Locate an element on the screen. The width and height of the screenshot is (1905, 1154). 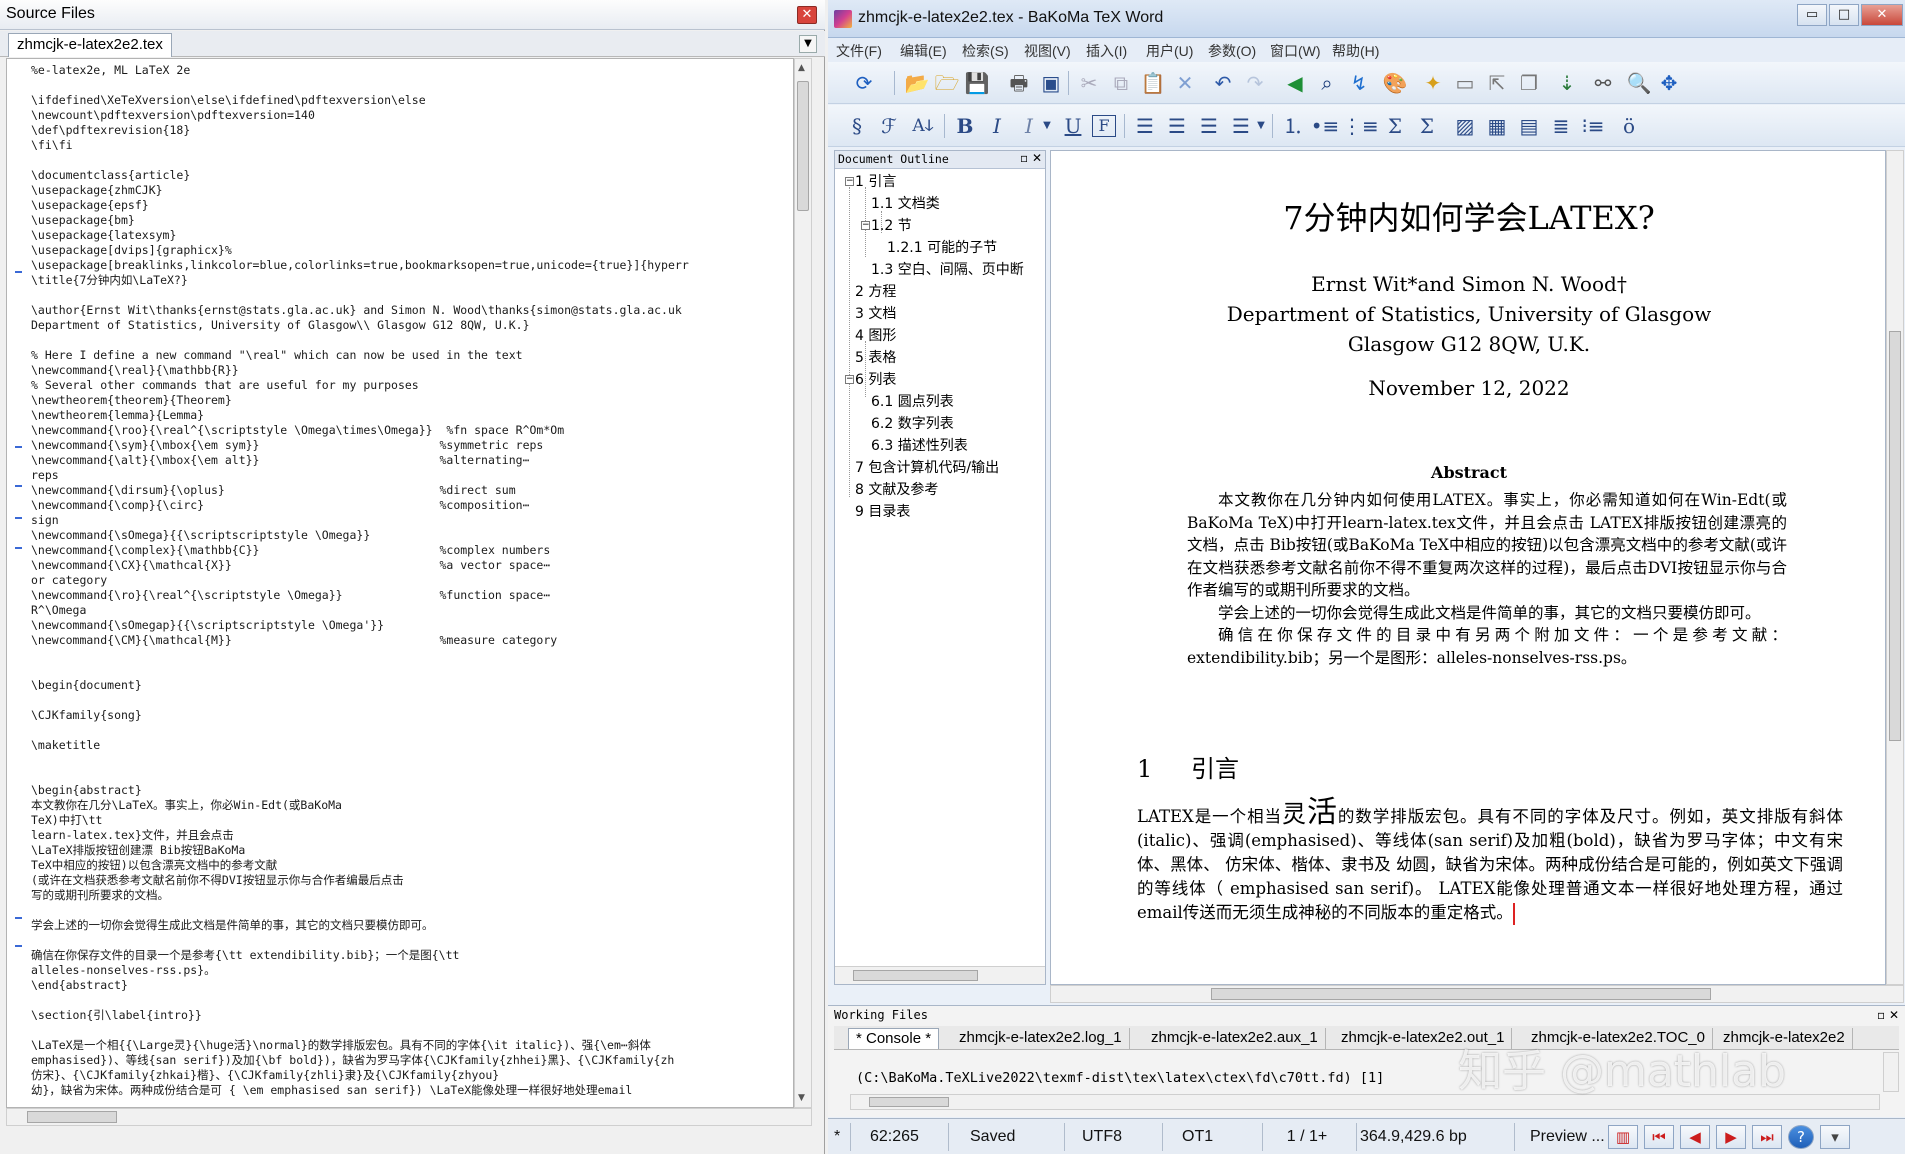
document-horizontal-scrollbar is located at coordinates (1477, 994).